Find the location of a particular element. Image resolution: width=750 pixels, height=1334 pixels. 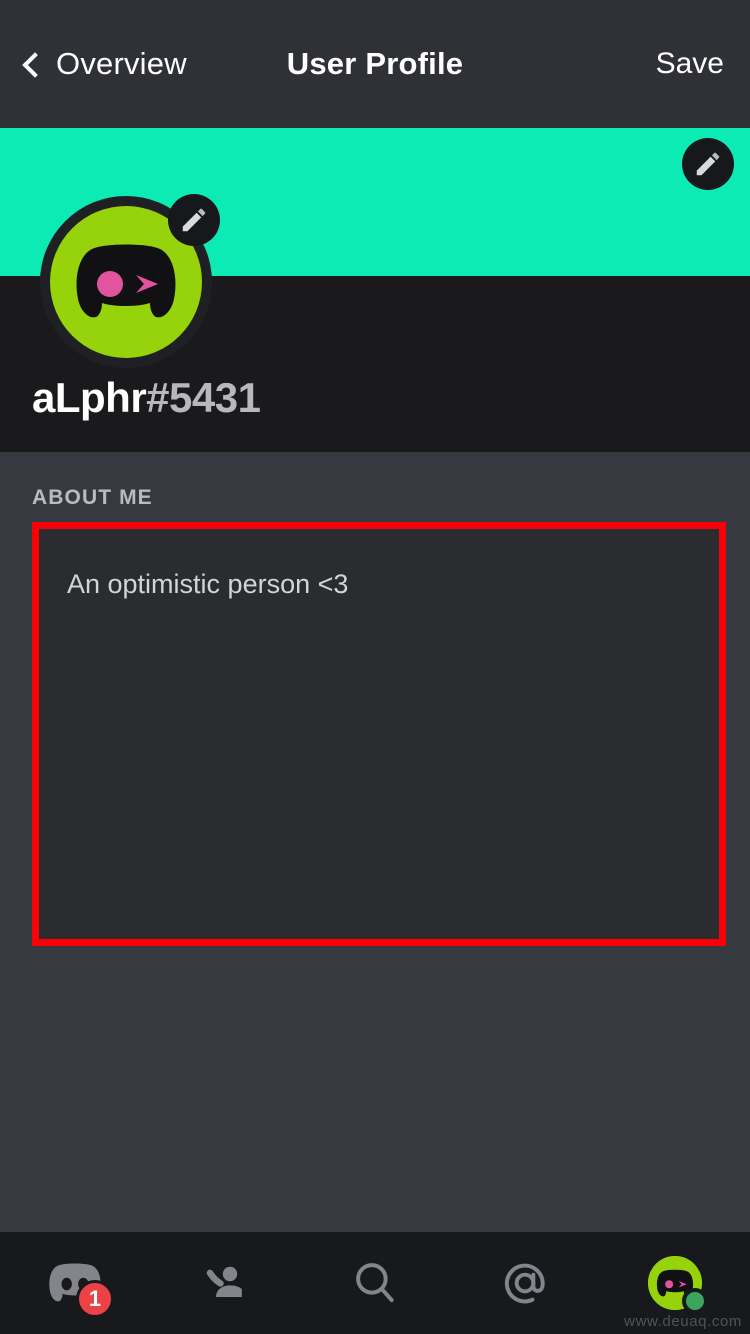

online-status-indicator is located at coordinates (695, 1301).